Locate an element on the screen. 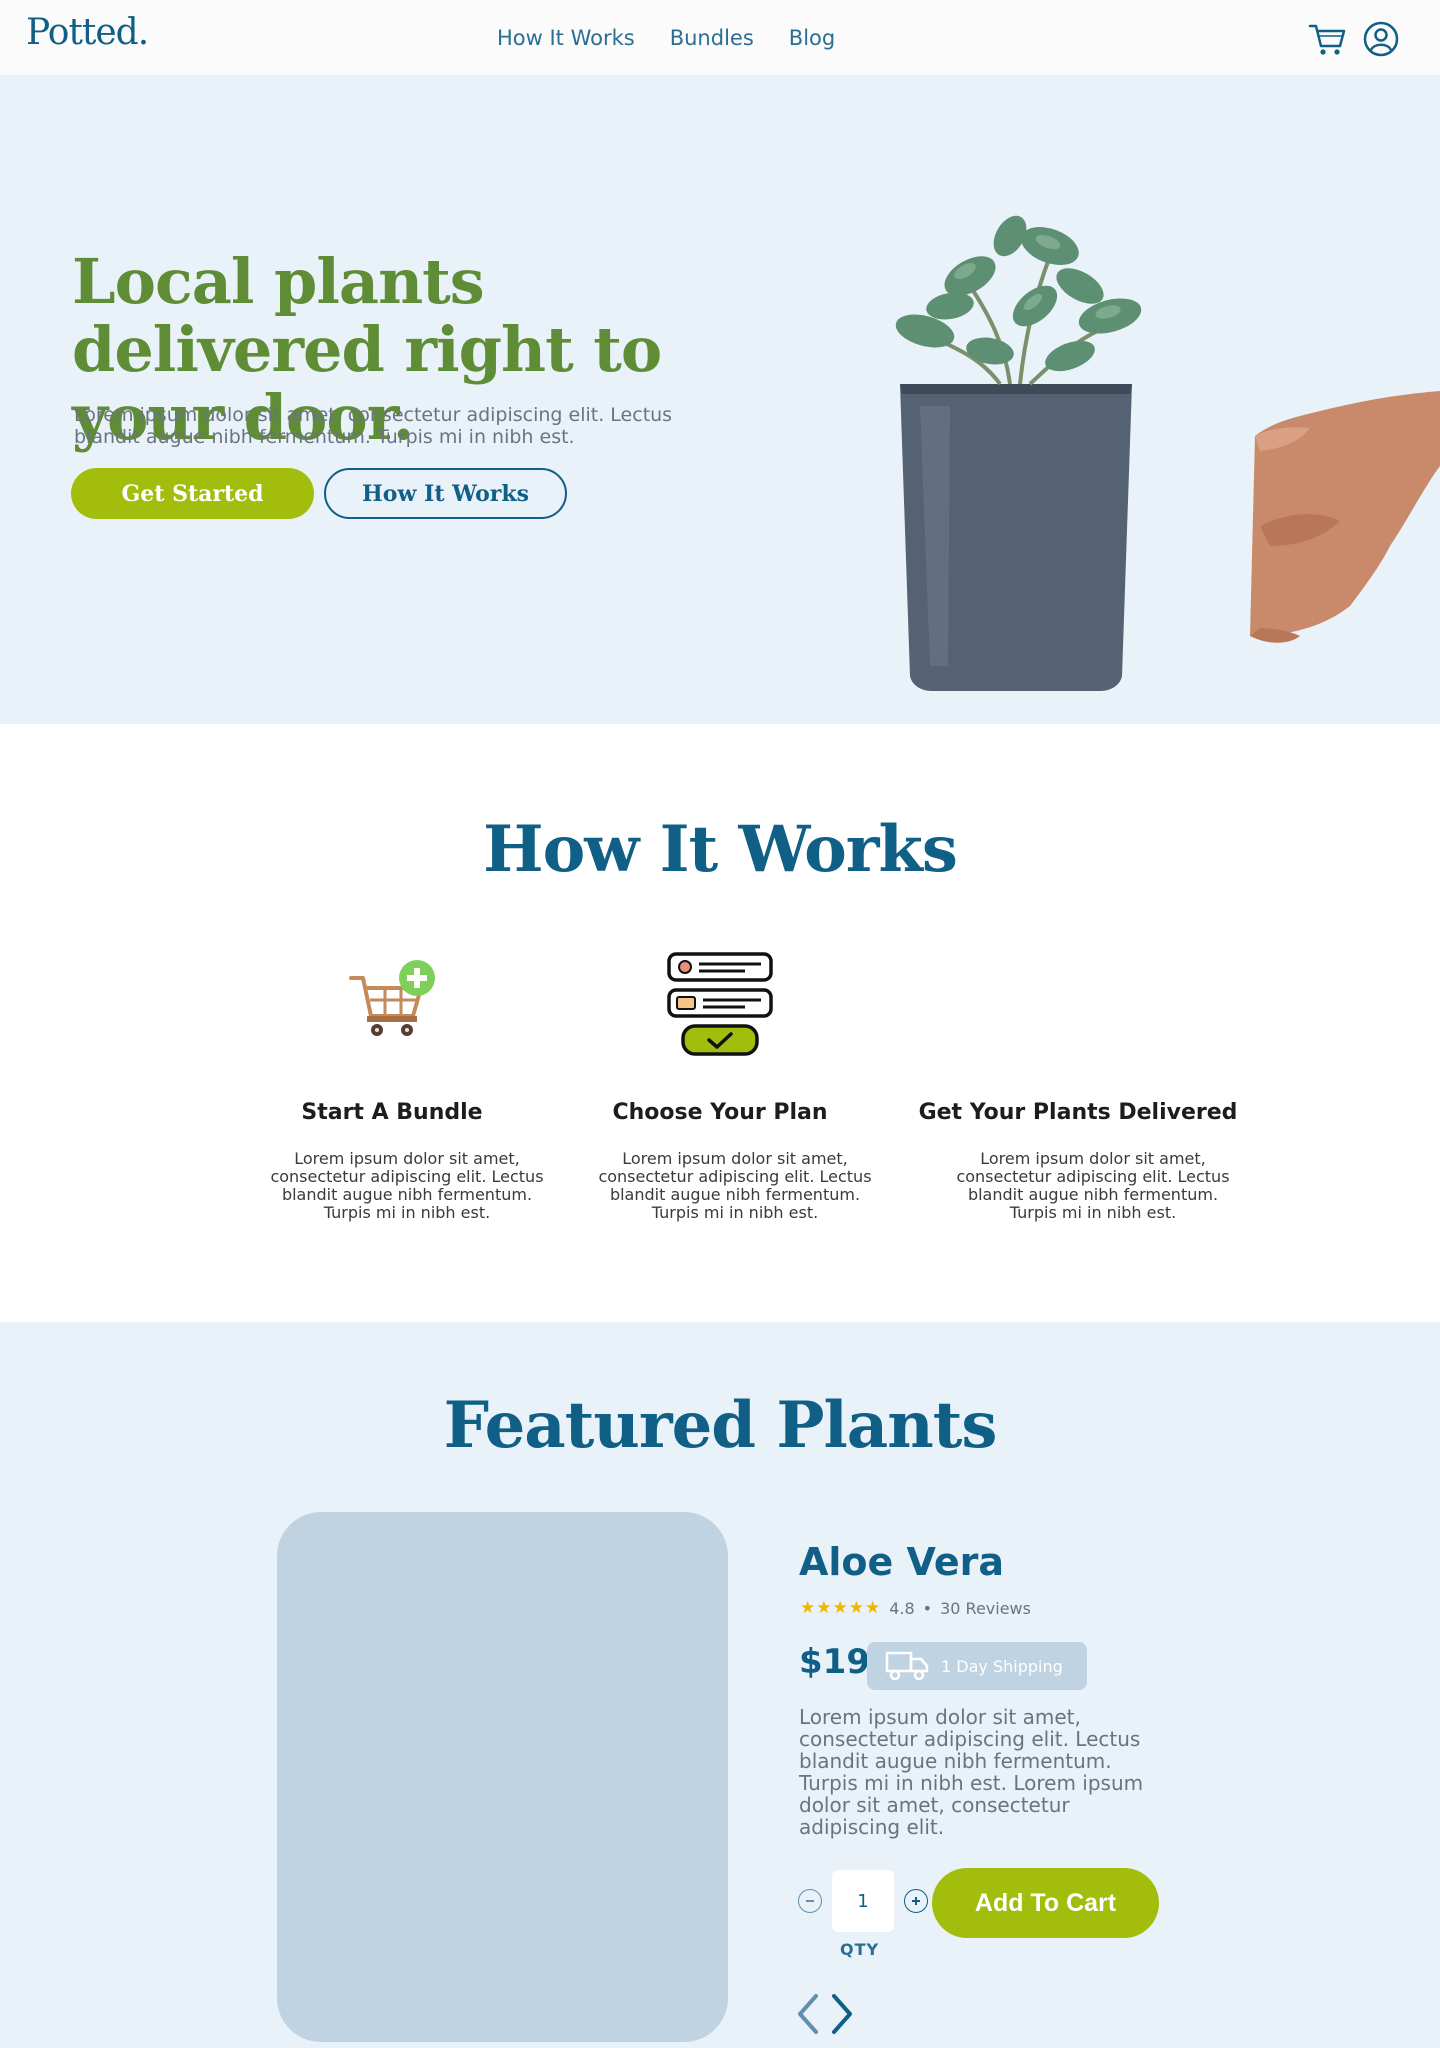  quantity-stepper: 1 is located at coordinates (863, 1901).